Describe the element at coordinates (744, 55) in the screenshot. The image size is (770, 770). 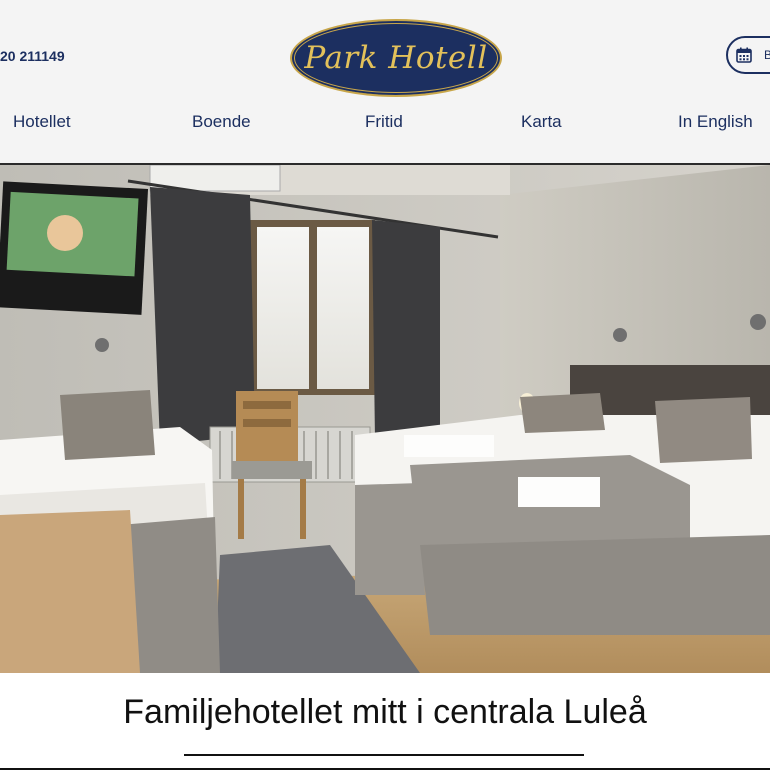
I see `calendar-icon` at that location.